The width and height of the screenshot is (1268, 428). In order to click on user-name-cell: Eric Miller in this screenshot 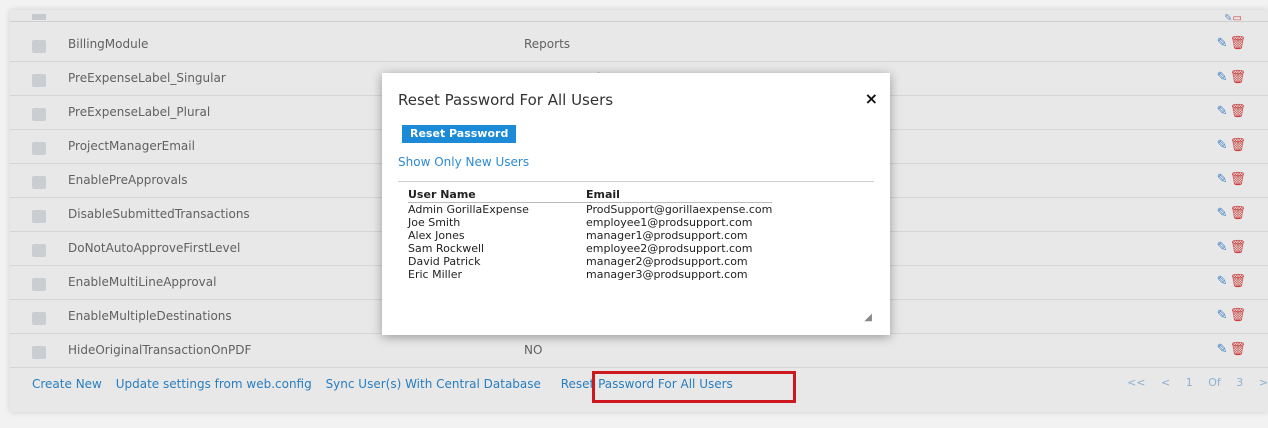, I will do `click(435, 274)`.